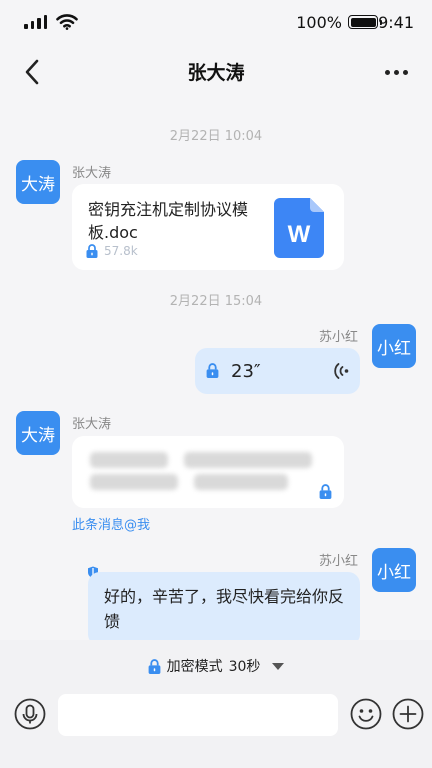  What do you see at coordinates (278, 666) in the screenshot?
I see `caret-down-icon` at bounding box center [278, 666].